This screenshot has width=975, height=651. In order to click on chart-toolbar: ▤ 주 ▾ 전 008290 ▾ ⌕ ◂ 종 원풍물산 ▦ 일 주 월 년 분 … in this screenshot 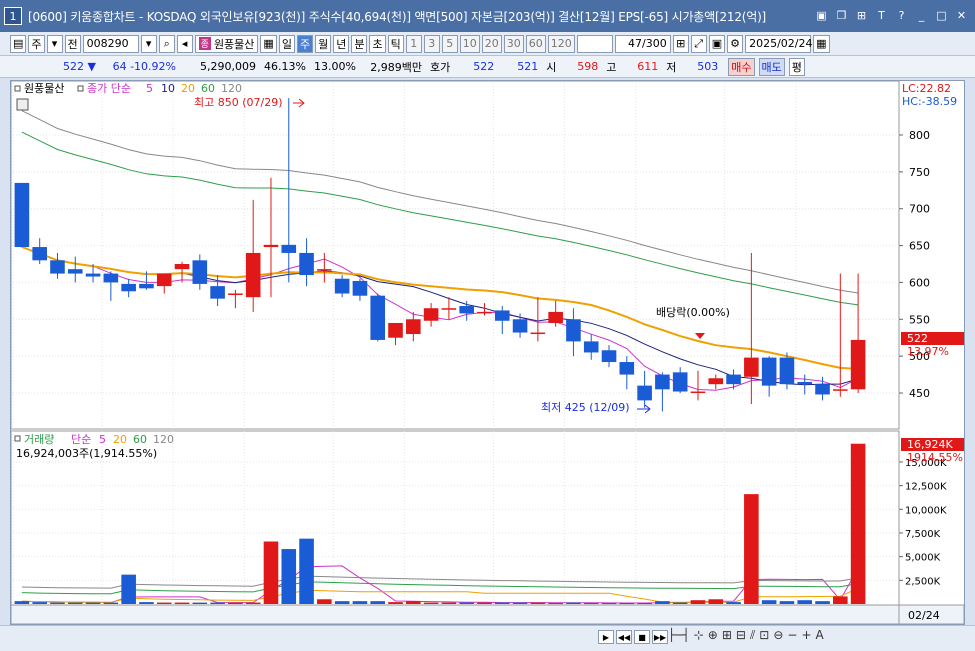, I will do `click(487, 44)`.